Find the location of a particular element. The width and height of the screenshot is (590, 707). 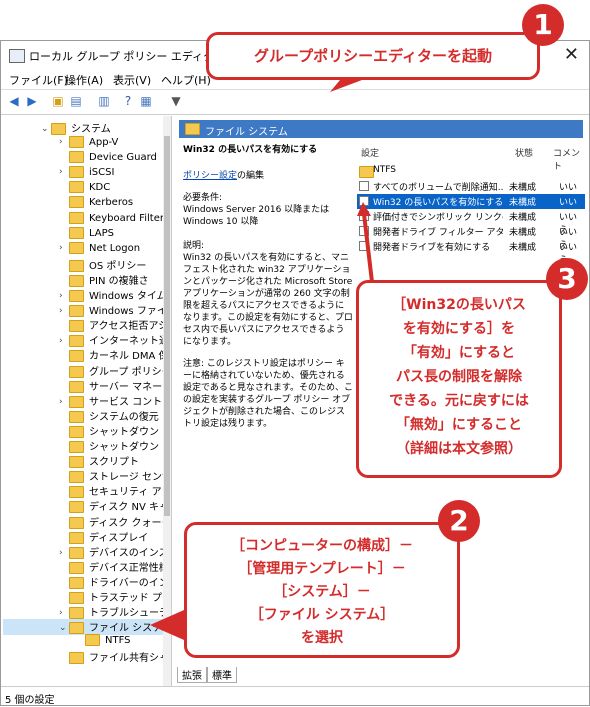

callout-3-pointer is located at coordinates (368, 248).